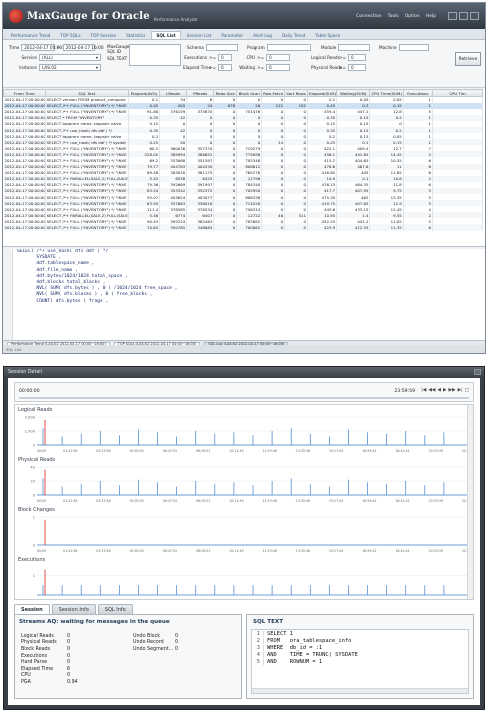 This screenshot has width=488, height=714. What do you see at coordinates (135, 35) in the screenshot?
I see `tab-statistics: Statistics` at bounding box center [135, 35].